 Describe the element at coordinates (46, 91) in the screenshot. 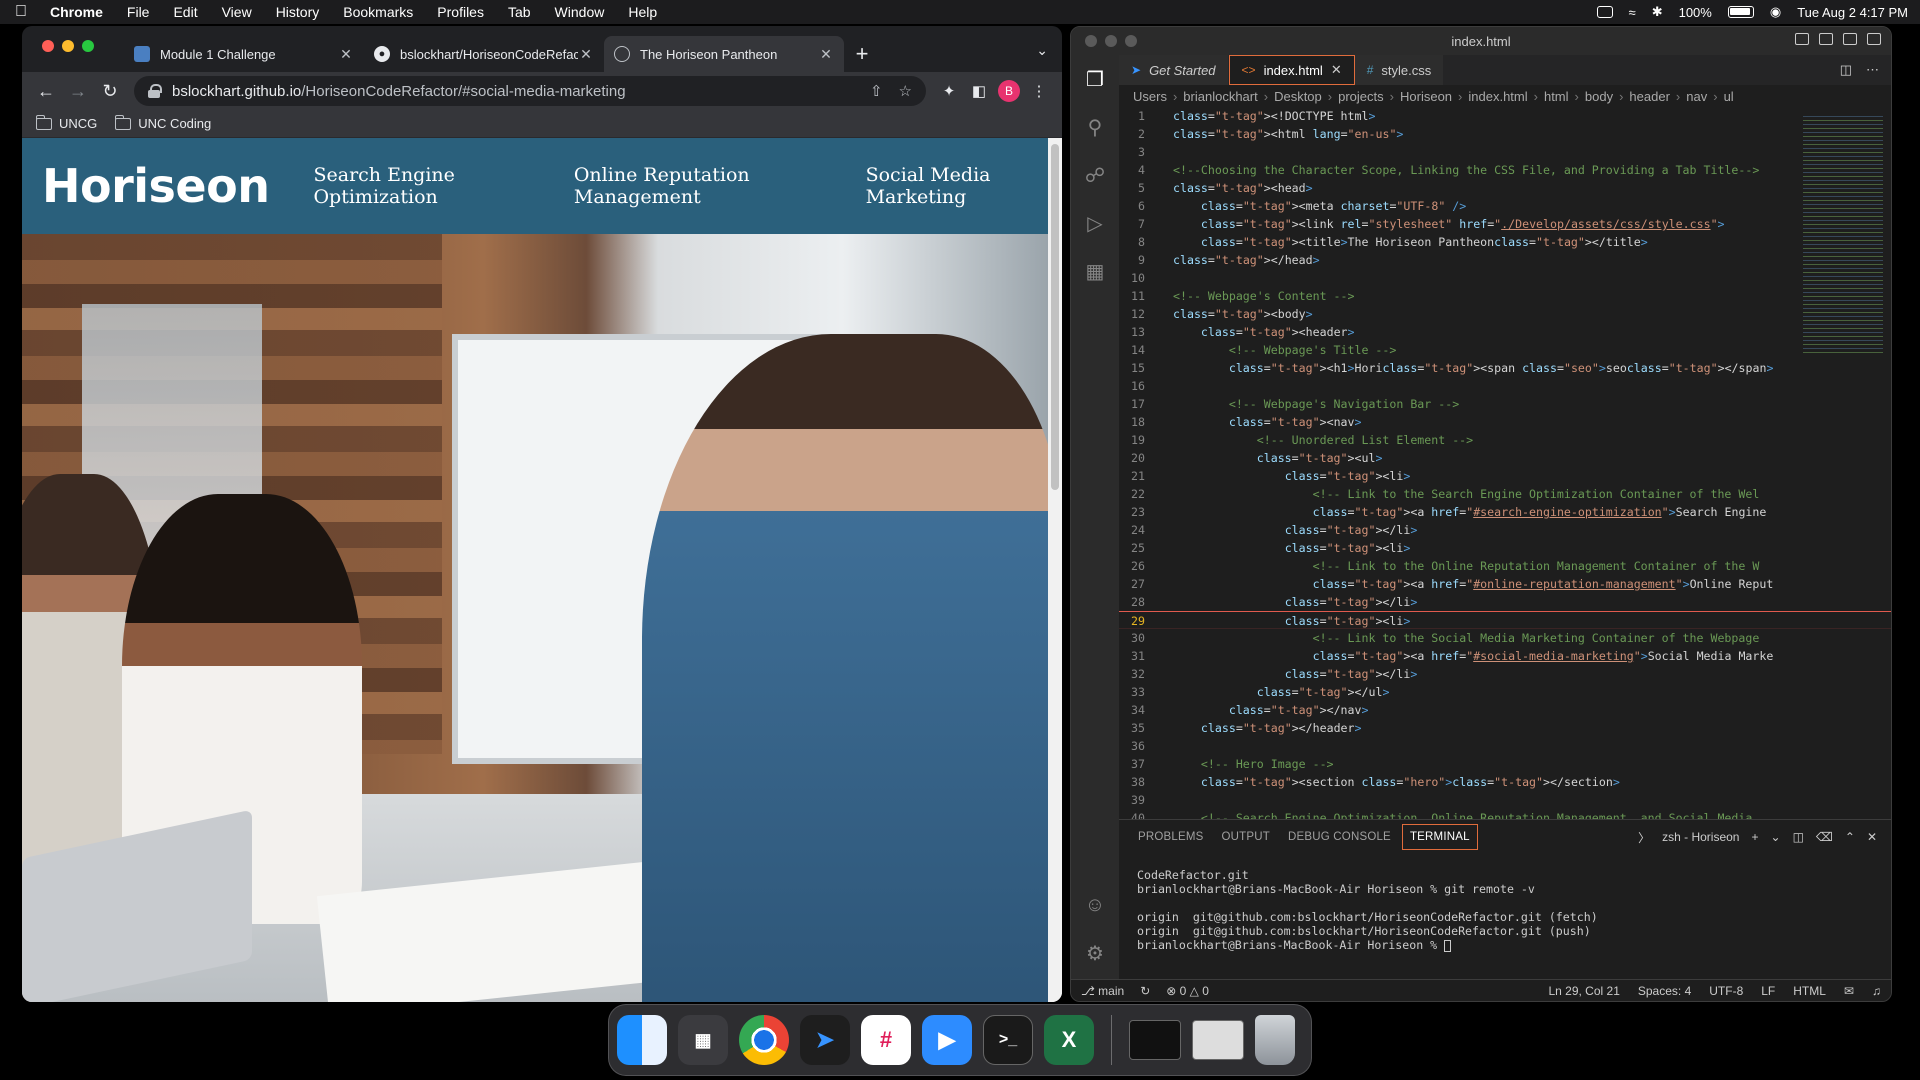

I see `back-button: ←` at that location.